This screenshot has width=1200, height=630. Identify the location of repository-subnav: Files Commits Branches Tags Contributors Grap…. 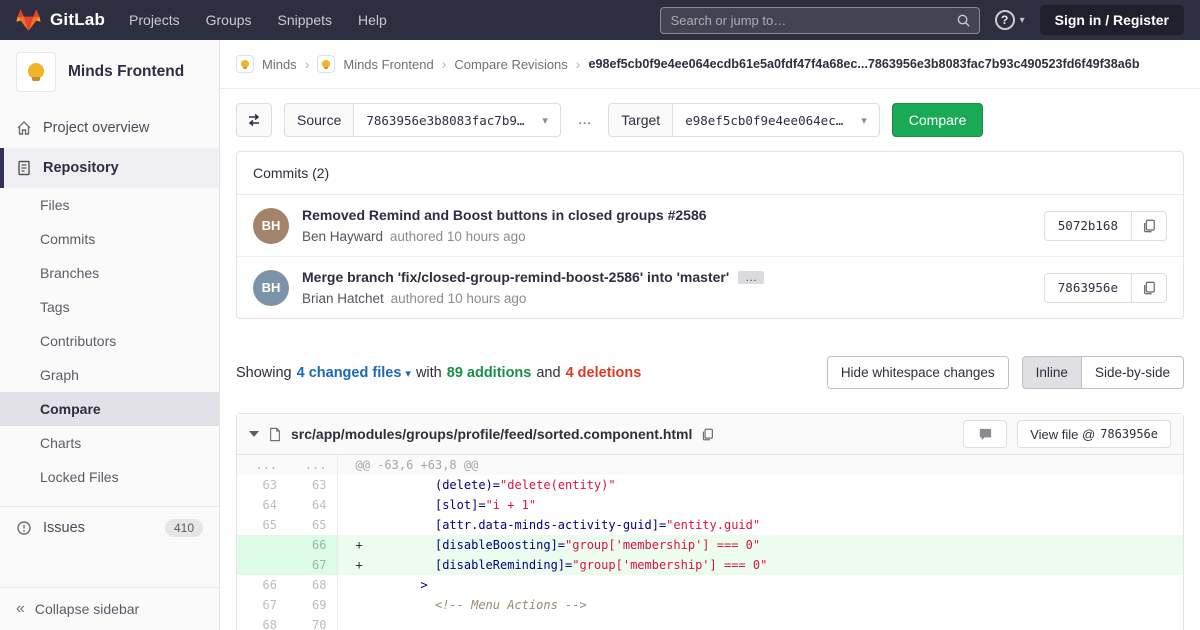
(109, 341).